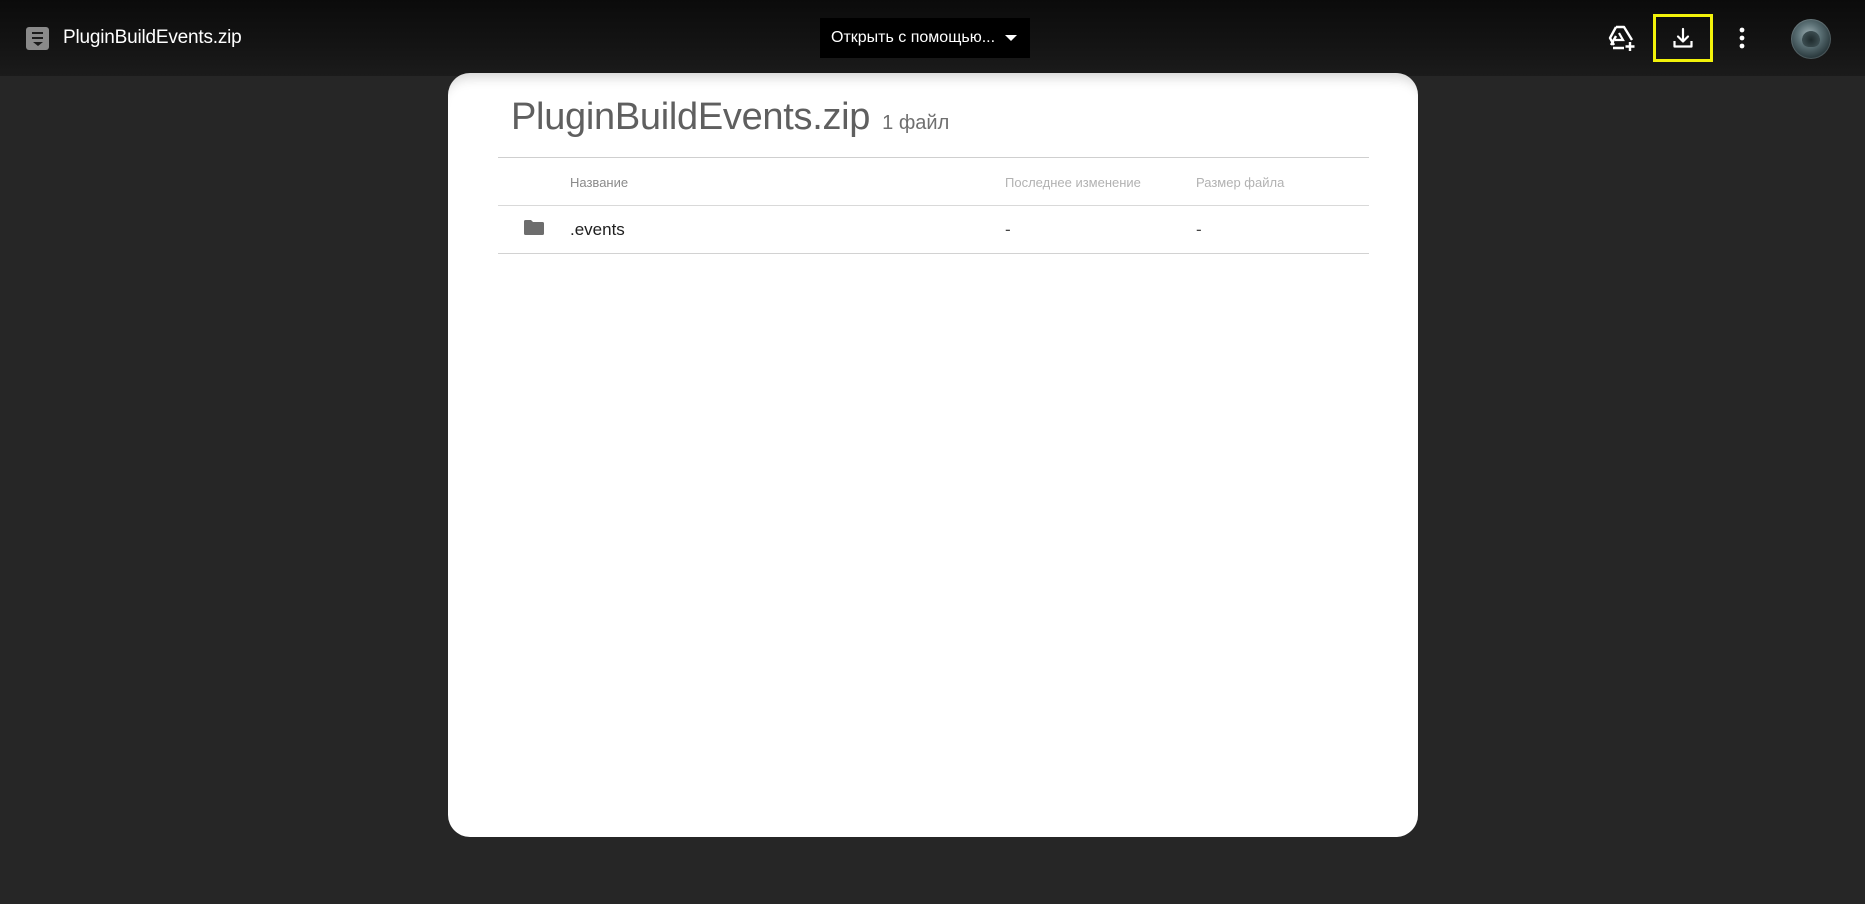  I want to click on archive-header: PluginBuildEvents.zip 1 файл, so click(730, 117).